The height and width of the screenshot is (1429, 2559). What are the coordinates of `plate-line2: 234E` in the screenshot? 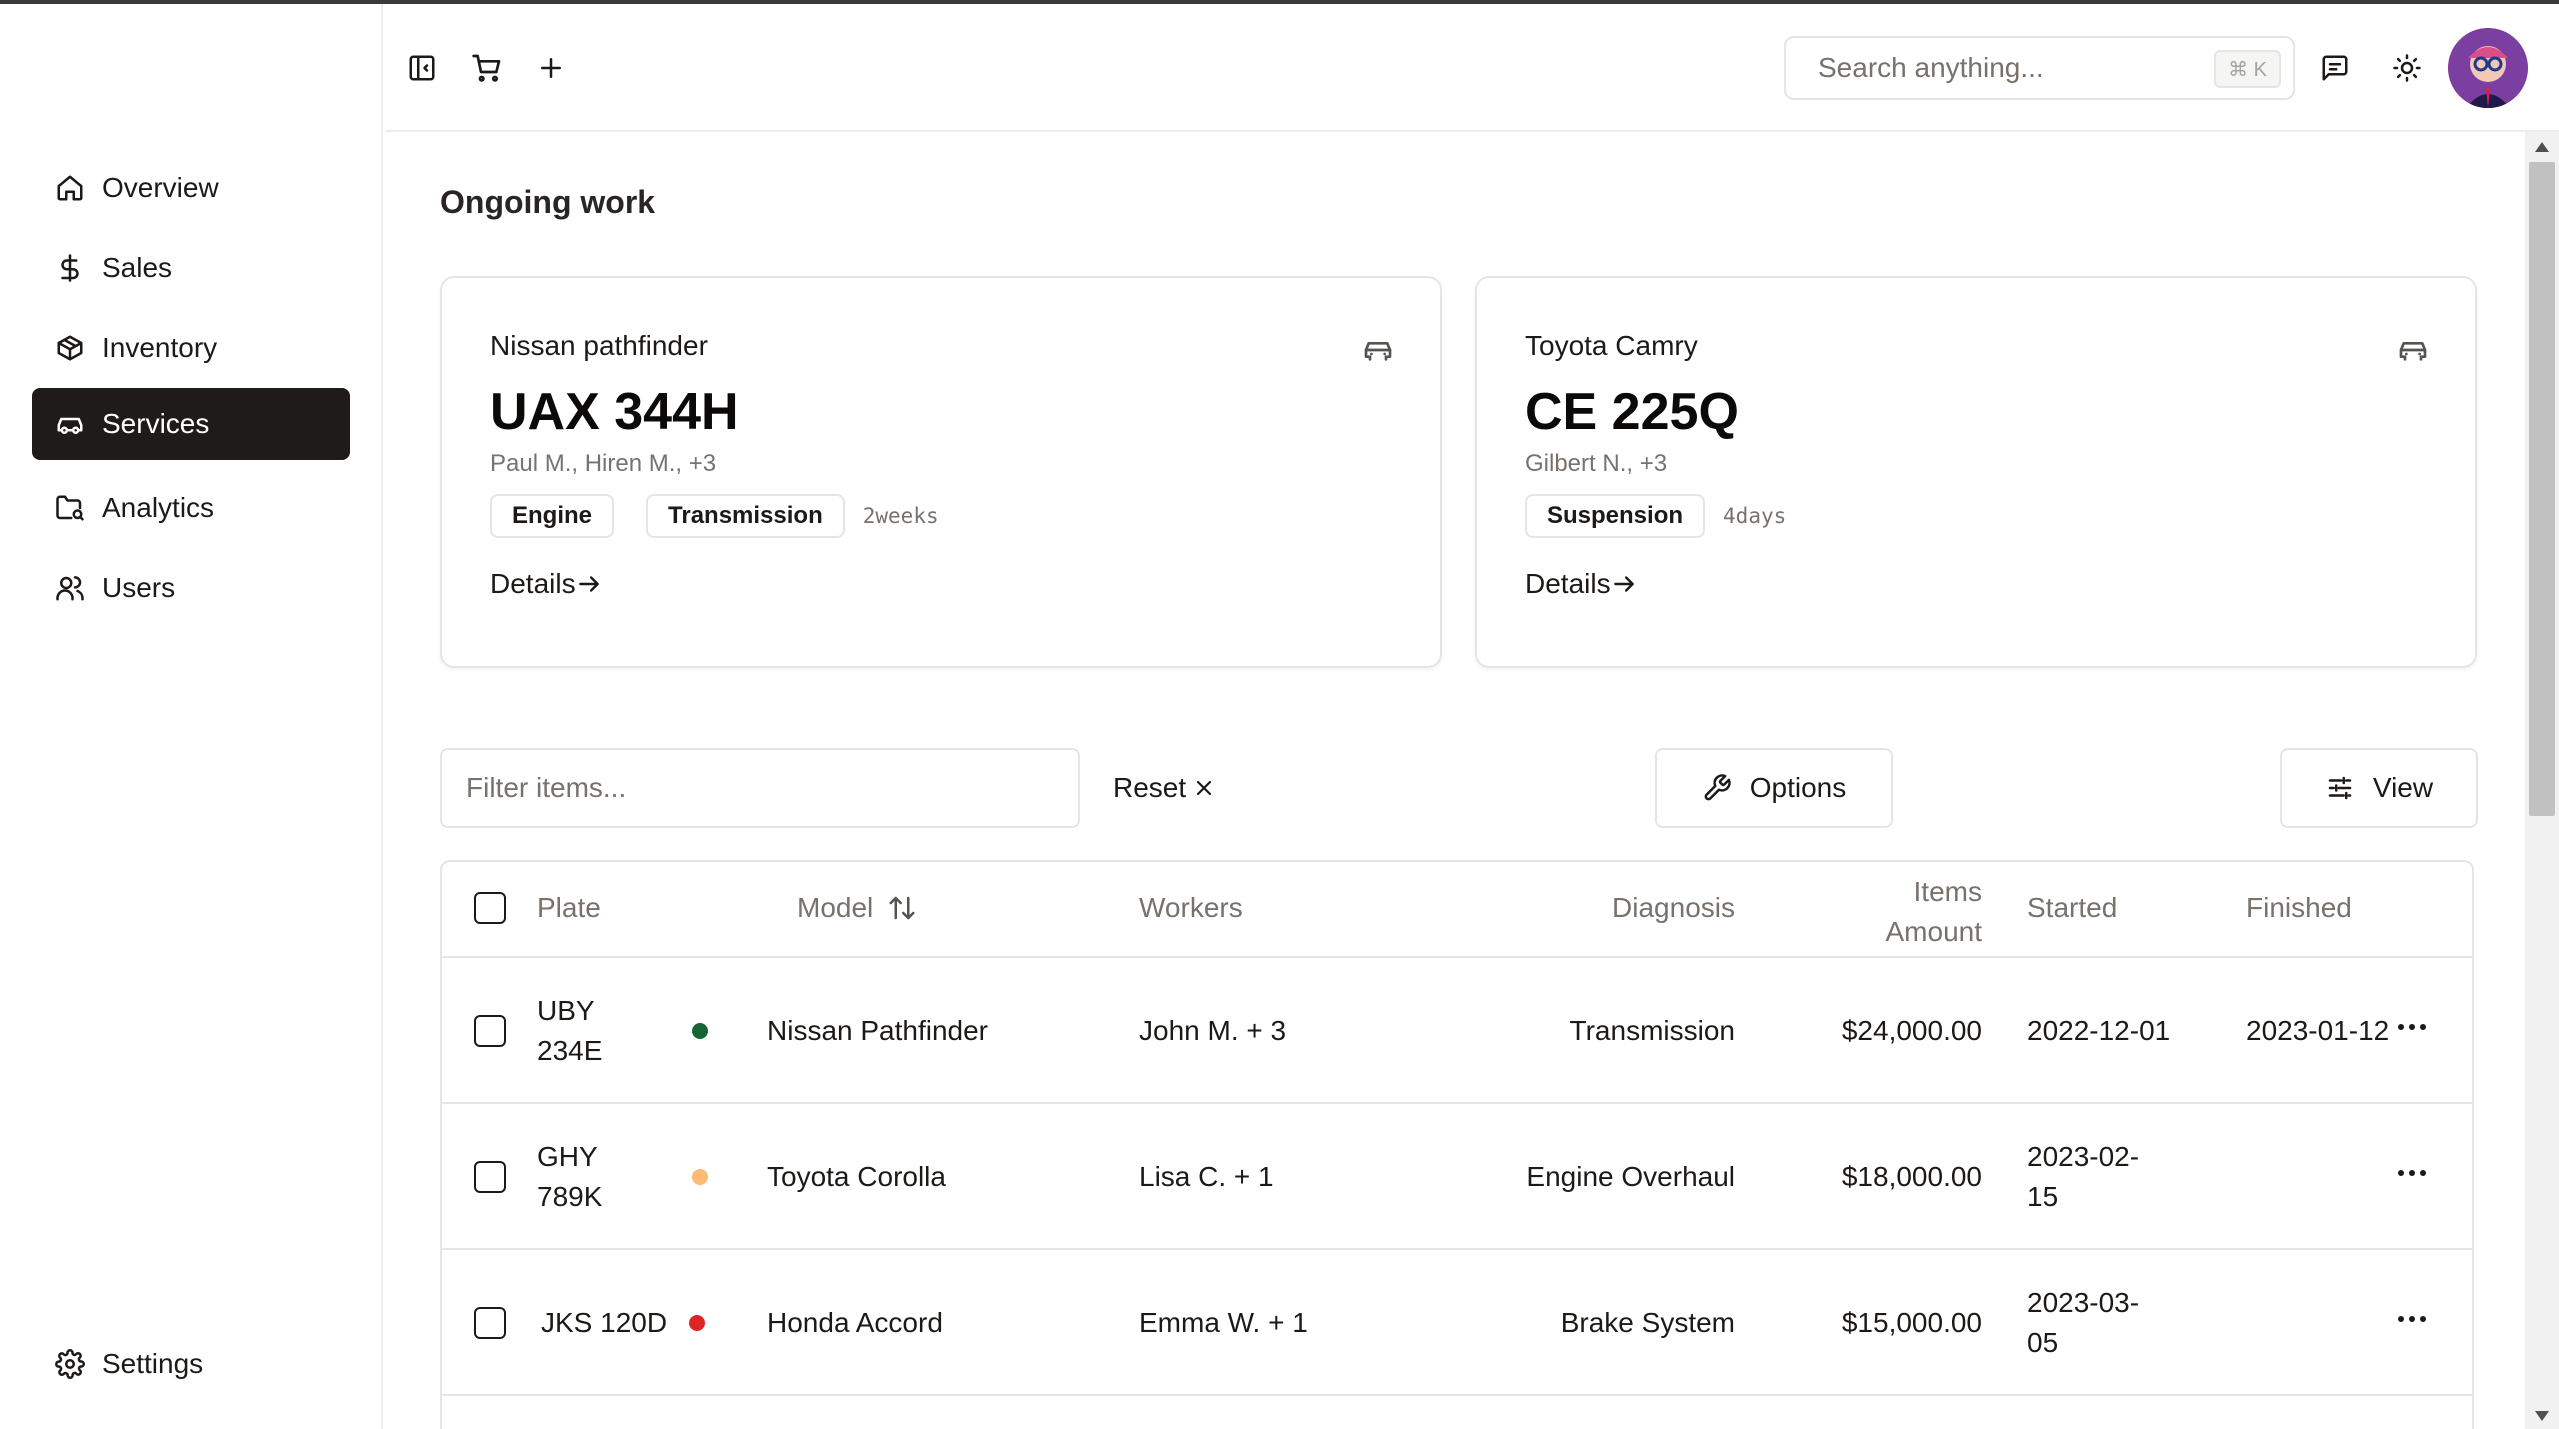 It's located at (570, 1050).